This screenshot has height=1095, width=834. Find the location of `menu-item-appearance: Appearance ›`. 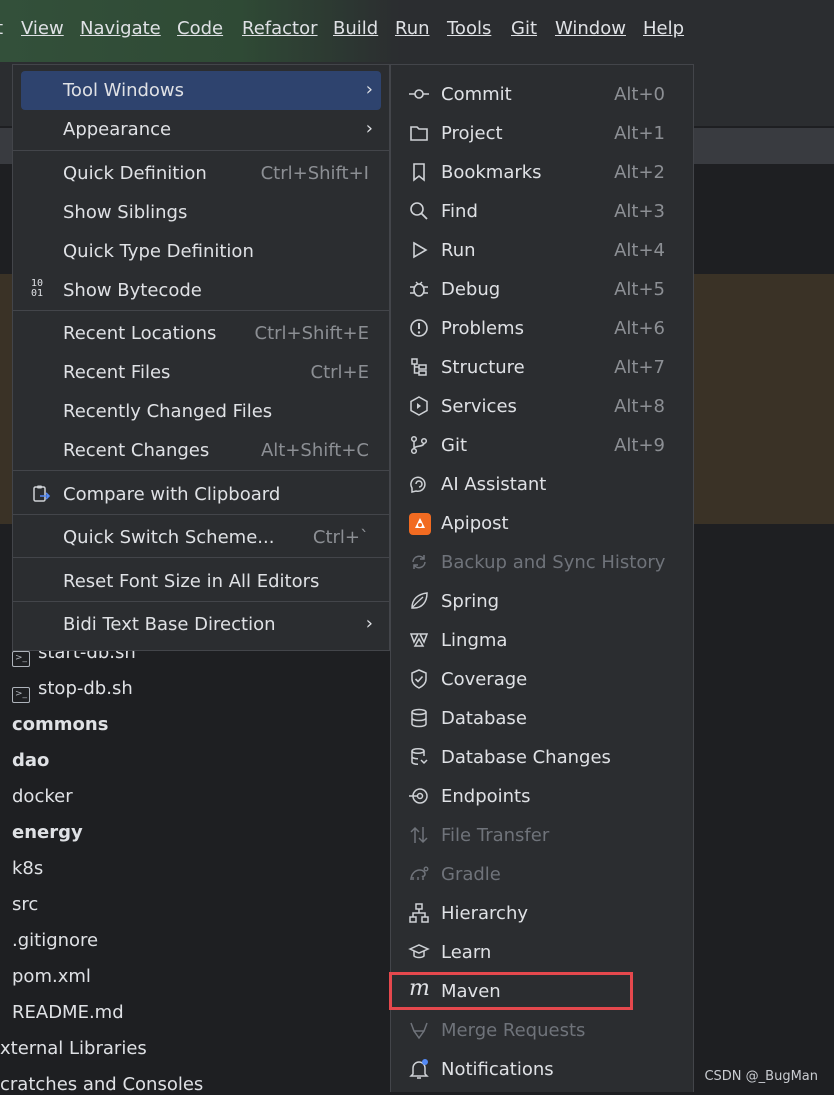

menu-item-appearance: Appearance › is located at coordinates (201, 129).